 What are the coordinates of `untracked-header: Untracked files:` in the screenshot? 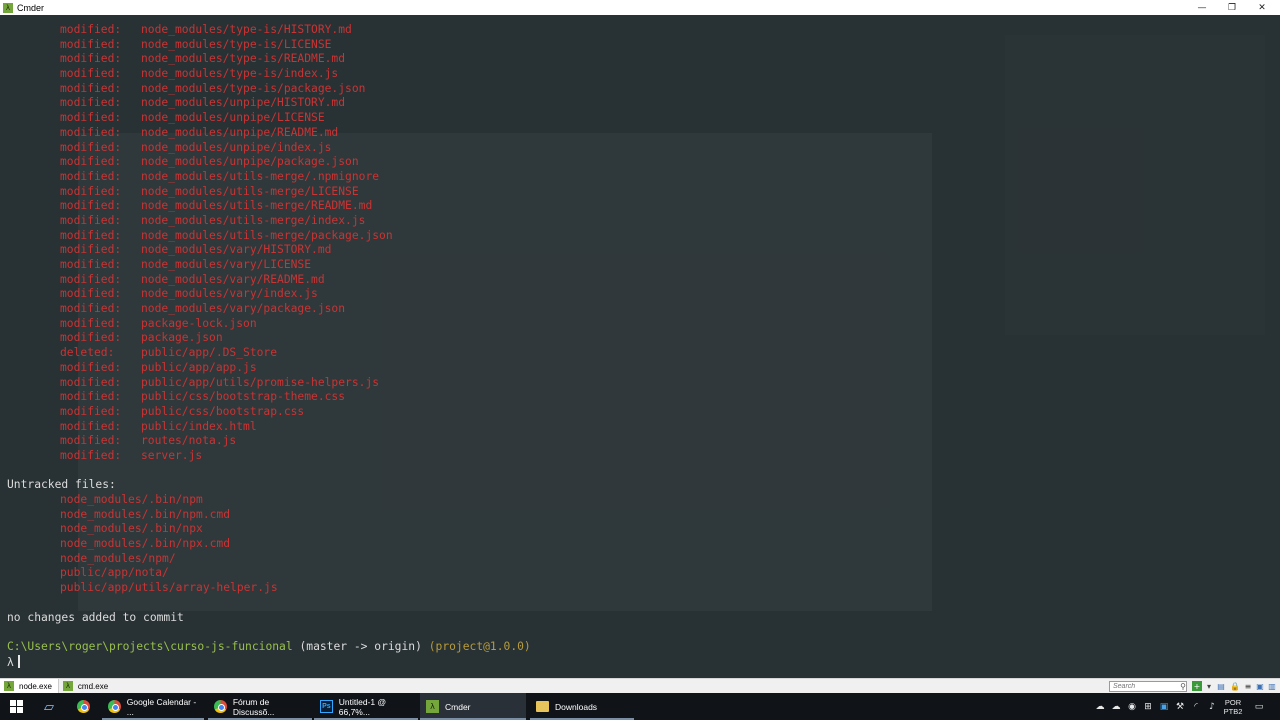 It's located at (61, 485).